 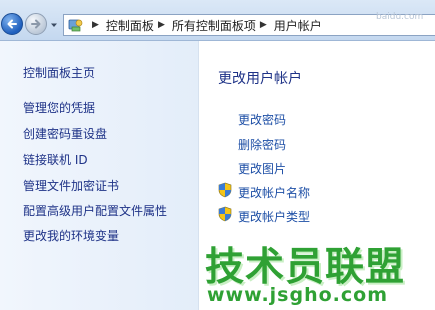 What do you see at coordinates (59, 107) in the screenshot?
I see `manage-credentials-link: 管理您的凭据` at bounding box center [59, 107].